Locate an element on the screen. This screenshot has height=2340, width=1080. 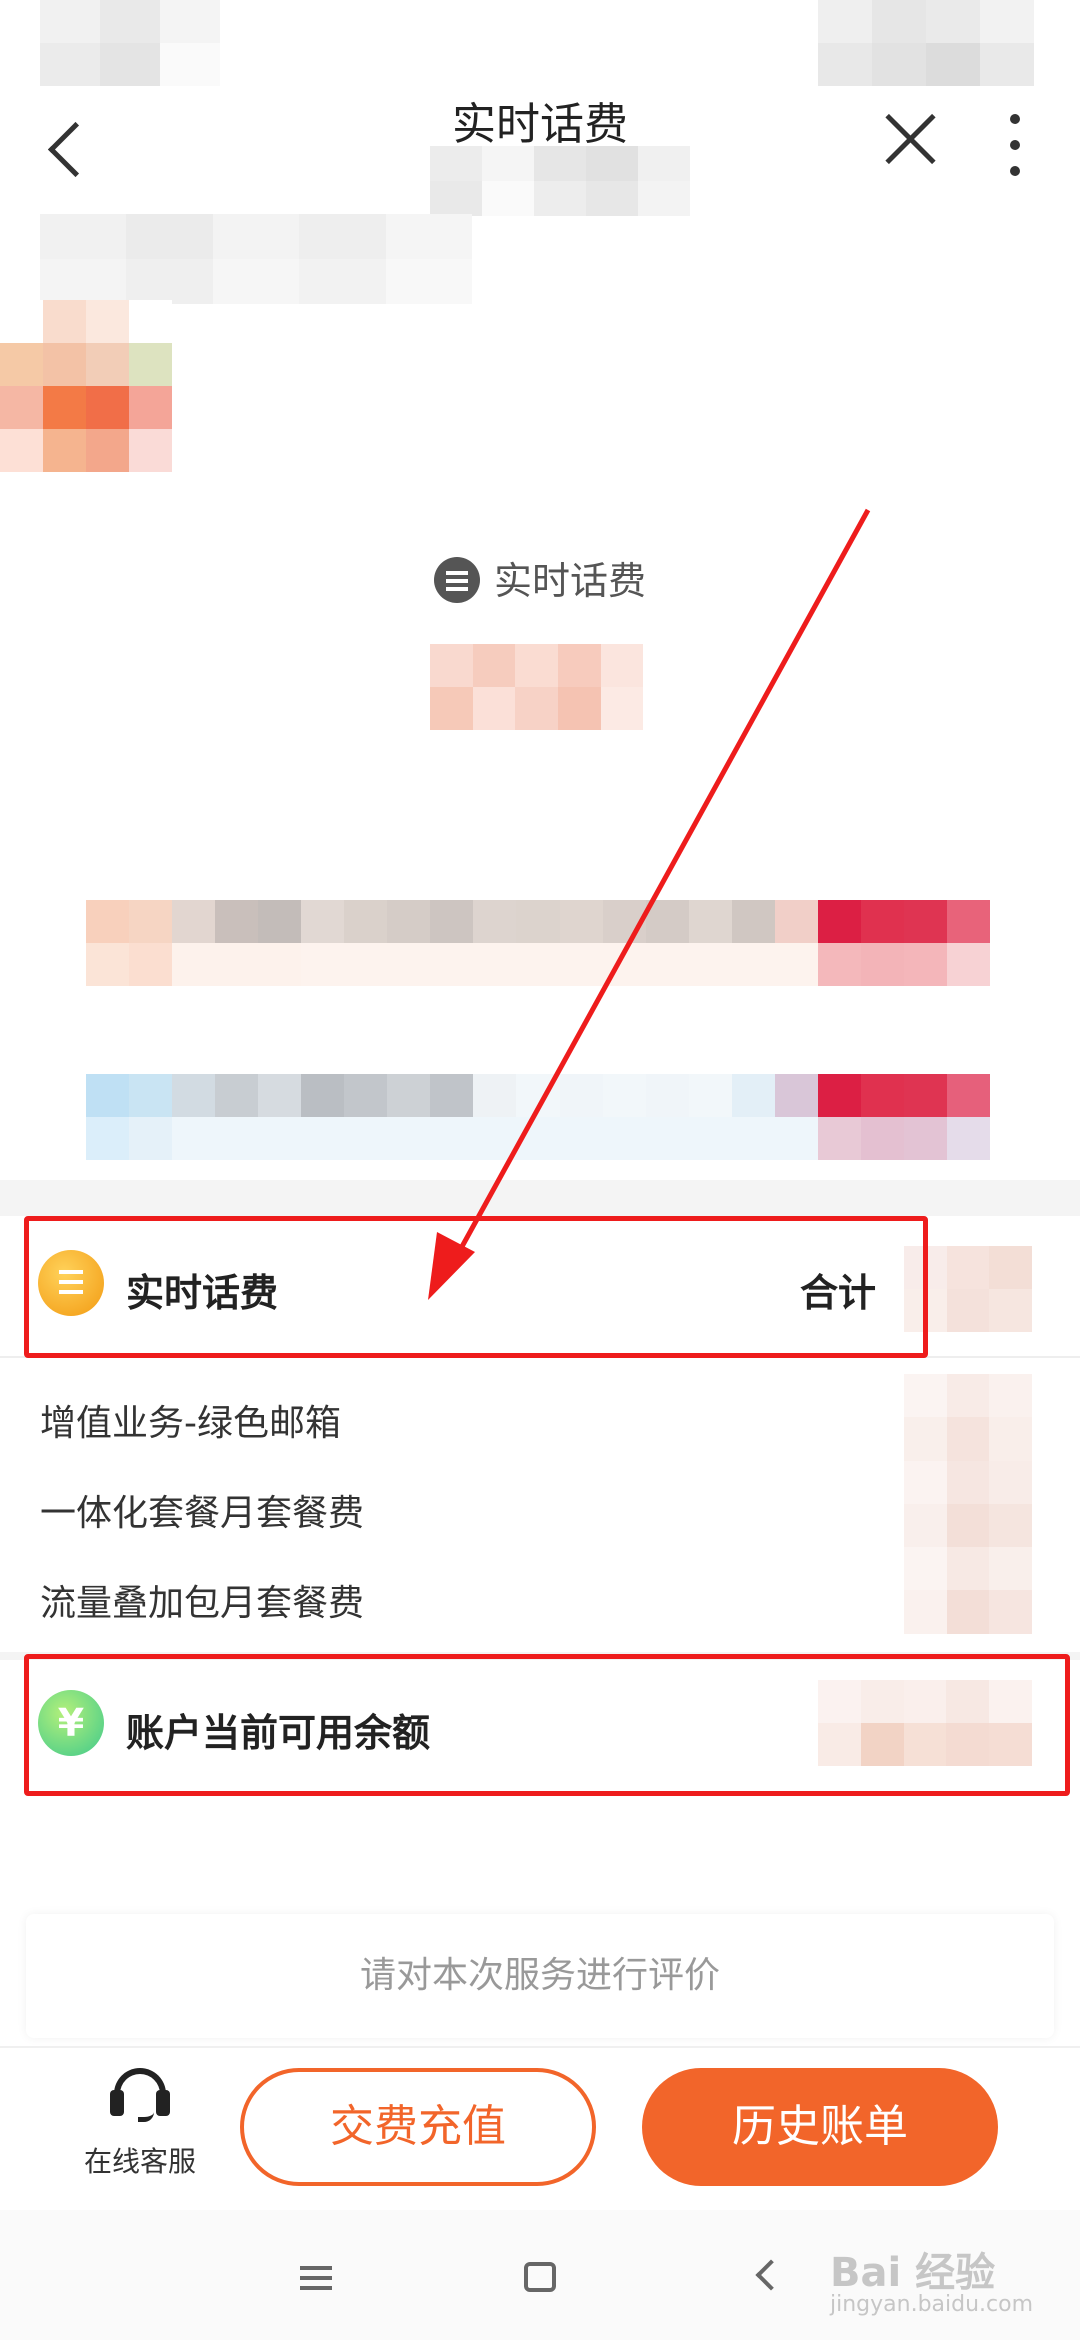
system-navigation-bar: Bai 经验 jingyan.baidu.com is located at coordinates (540, 2275).